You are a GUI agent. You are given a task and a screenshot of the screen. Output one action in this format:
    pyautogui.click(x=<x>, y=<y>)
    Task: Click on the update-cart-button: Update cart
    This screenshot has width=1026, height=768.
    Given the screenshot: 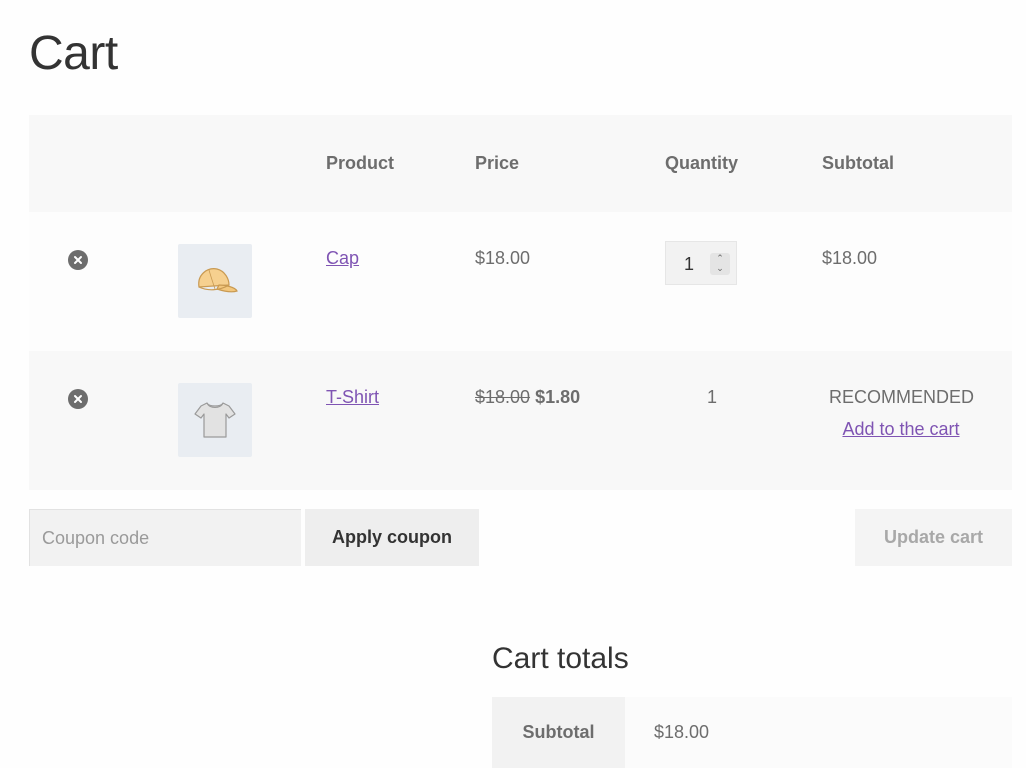 What is the action you would take?
    pyautogui.click(x=933, y=537)
    